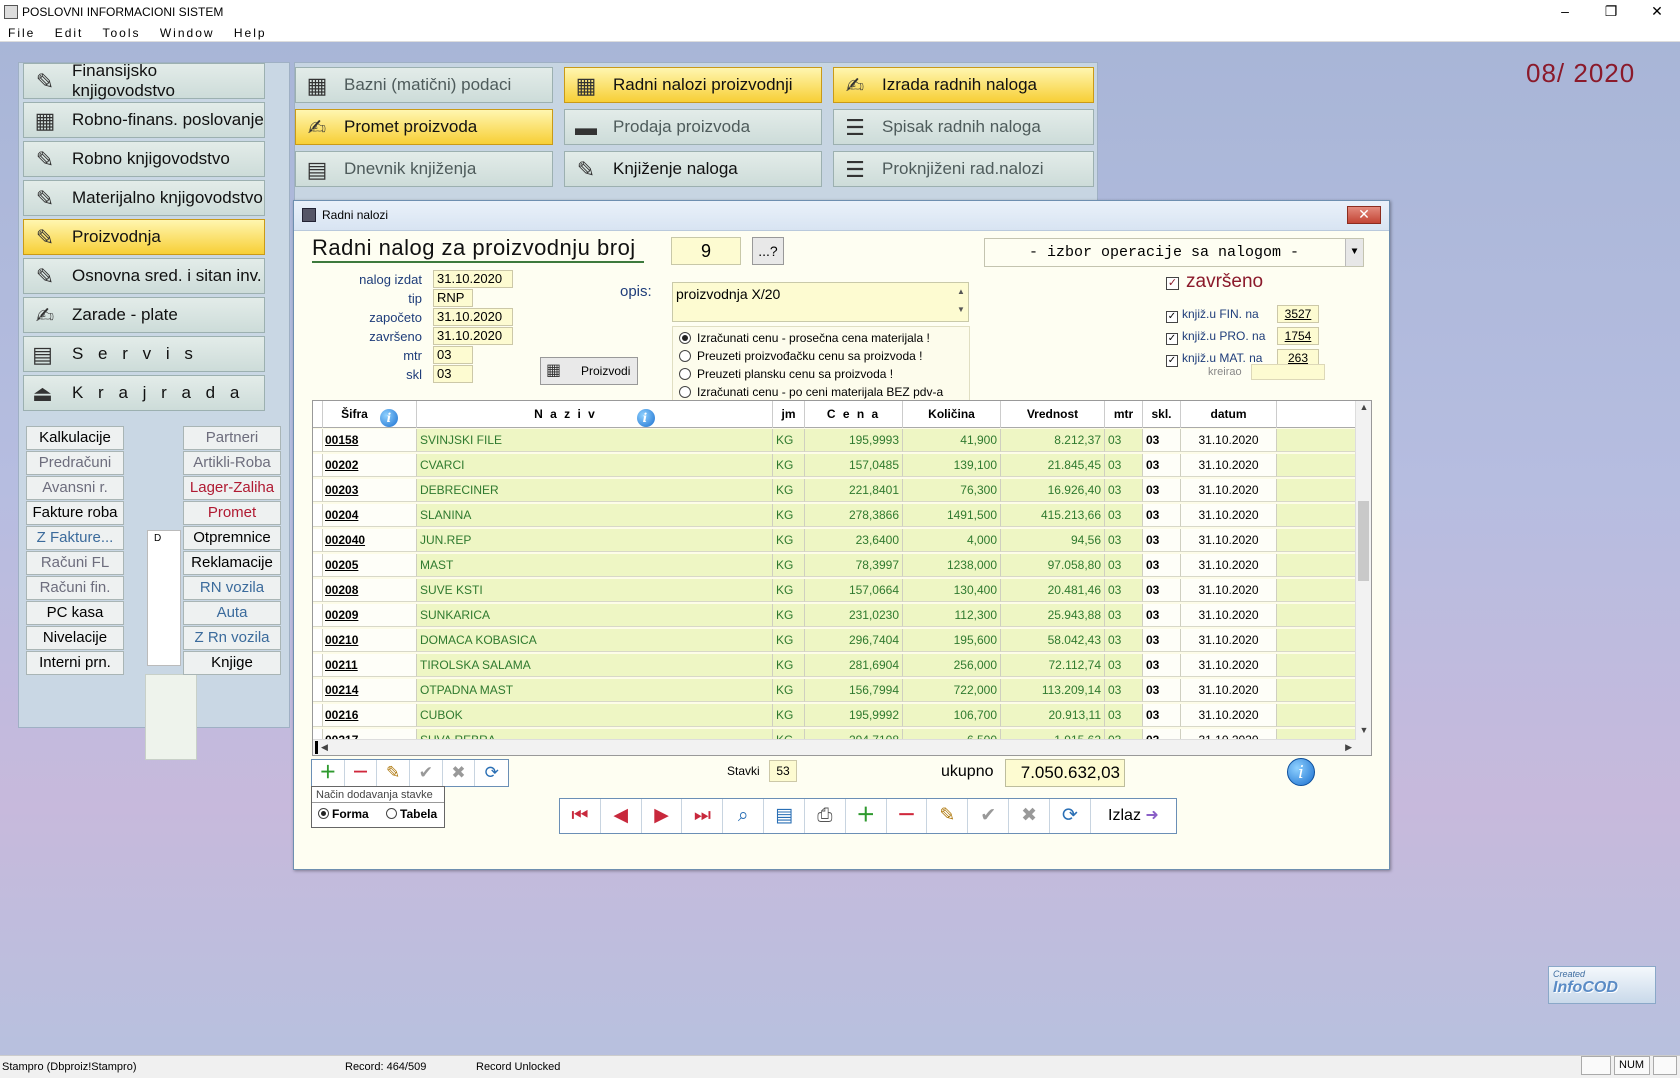 The image size is (1680, 1078). Describe the element at coordinates (69, 33) in the screenshot. I see `menu-edit: Edit` at that location.